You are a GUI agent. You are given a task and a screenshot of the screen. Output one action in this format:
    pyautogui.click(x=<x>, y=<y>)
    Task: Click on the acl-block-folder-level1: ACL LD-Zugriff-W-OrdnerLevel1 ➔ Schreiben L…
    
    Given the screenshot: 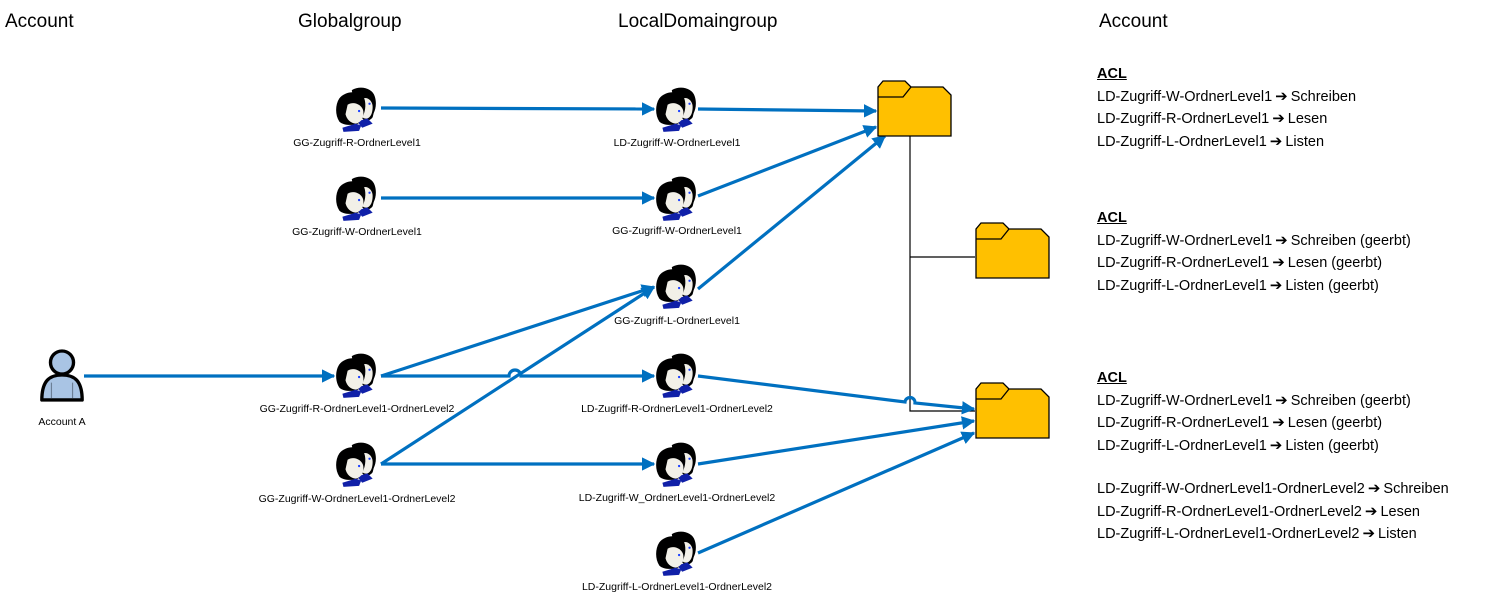 What is the action you would take?
    pyautogui.click(x=1226, y=108)
    